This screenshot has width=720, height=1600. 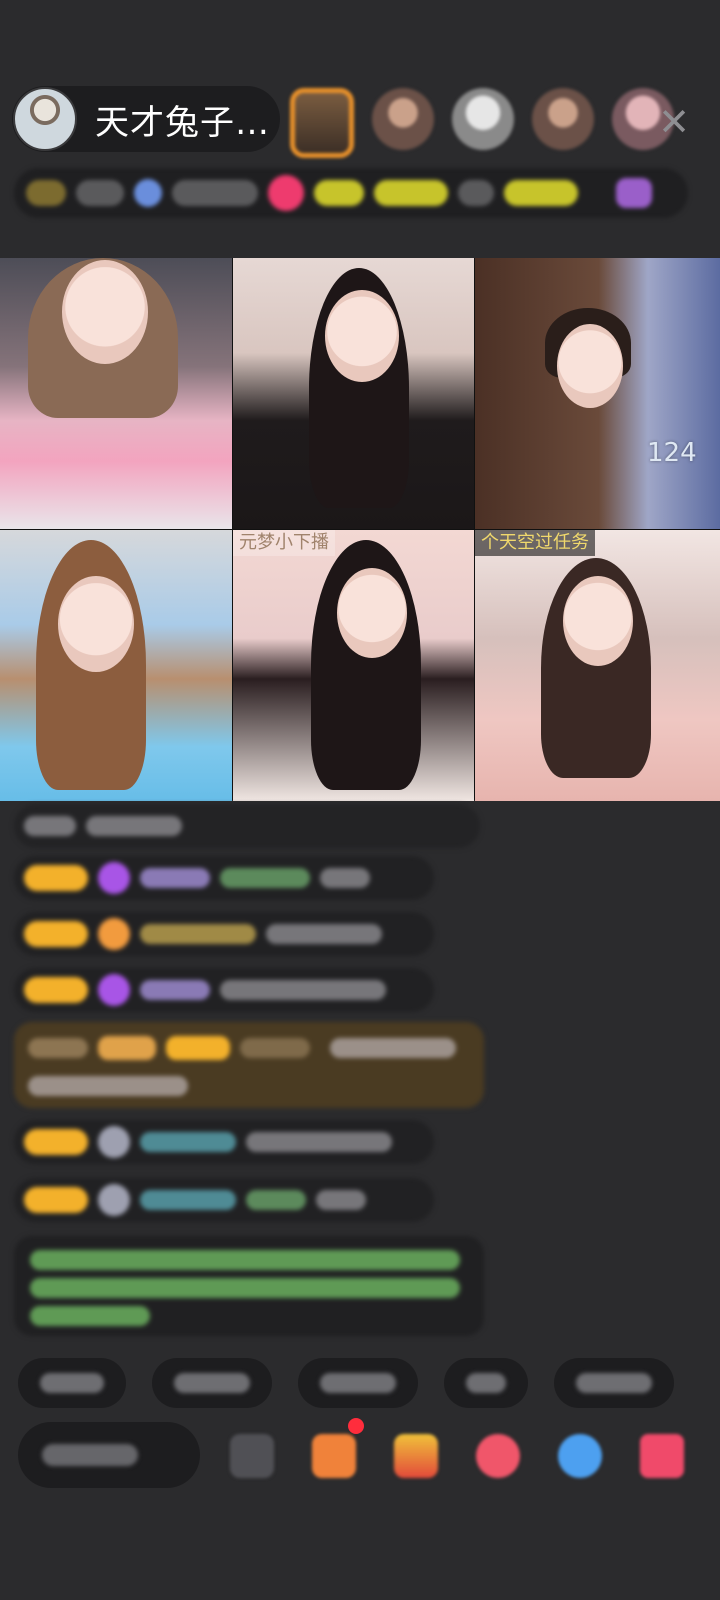 I want to click on notification-dot, so click(x=356, y=1426).